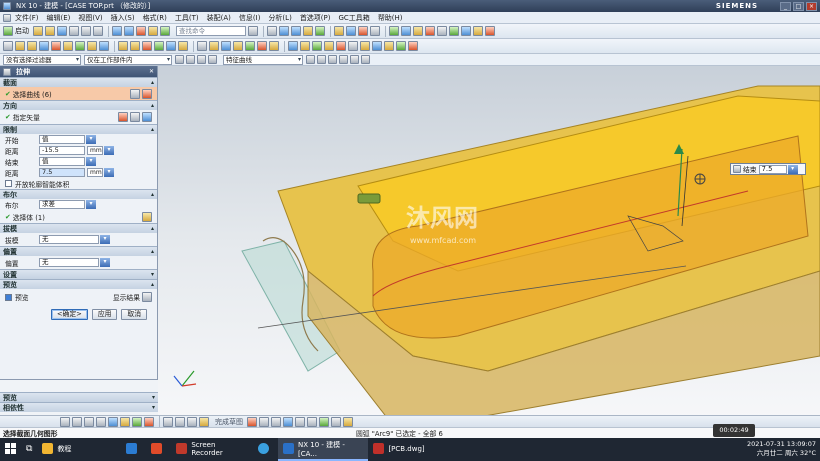 The height and width of the screenshot is (461, 820). What do you see at coordinates (229, 422) in the screenshot?
I see `finish-sketch-label: 完成草图` at bounding box center [229, 422].